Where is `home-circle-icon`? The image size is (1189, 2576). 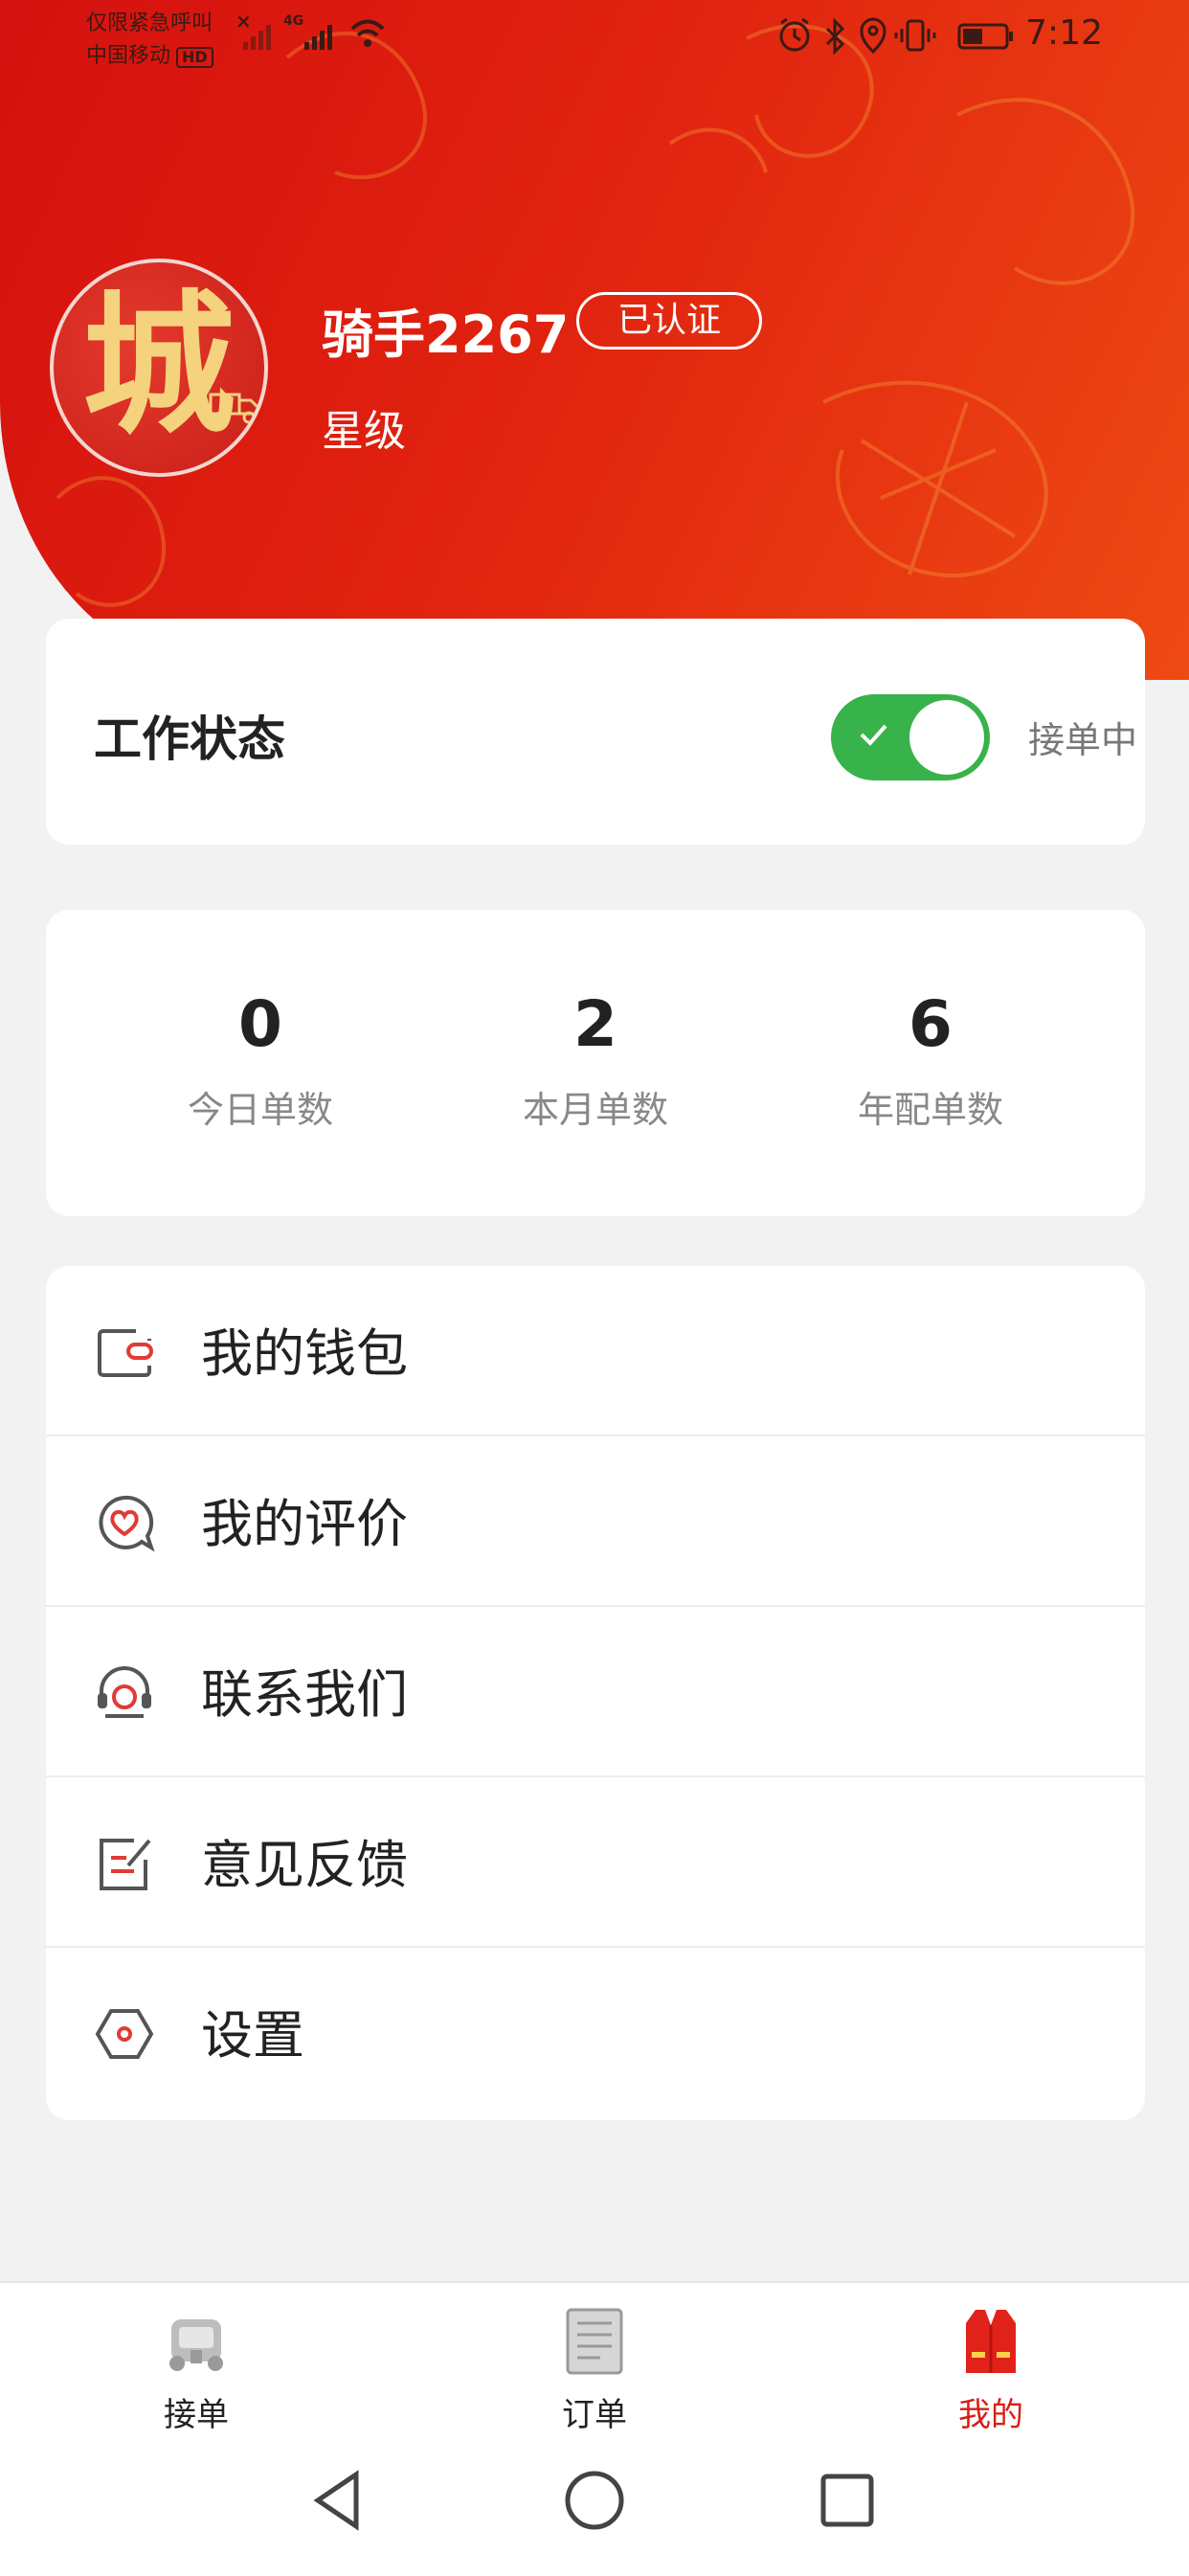 home-circle-icon is located at coordinates (594, 2500).